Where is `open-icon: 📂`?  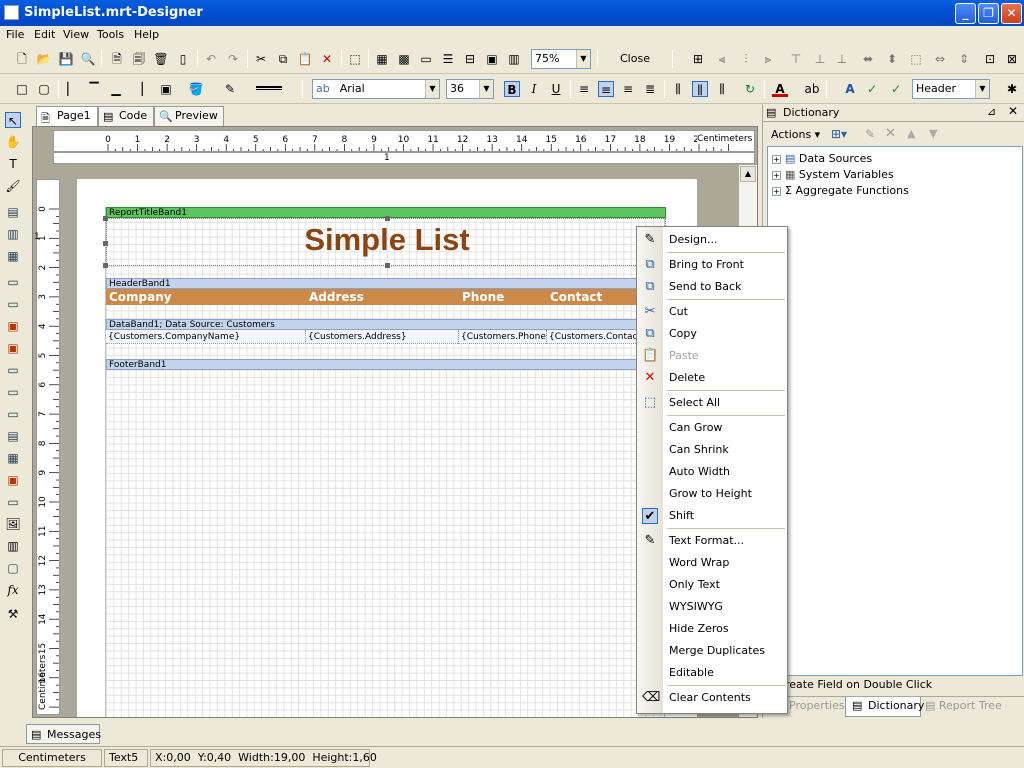
open-icon: 📂 is located at coordinates (44, 59).